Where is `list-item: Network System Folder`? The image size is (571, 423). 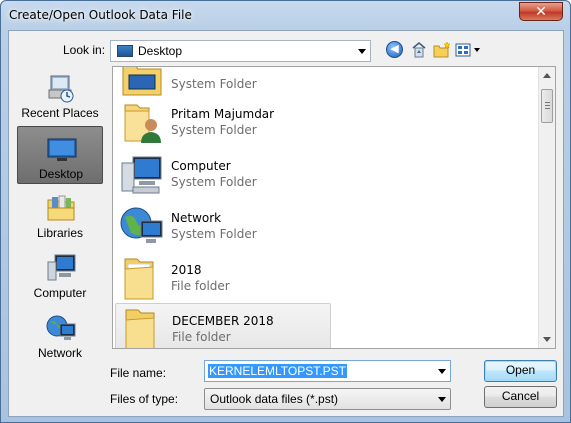 list-item: Network System Folder is located at coordinates (223, 226).